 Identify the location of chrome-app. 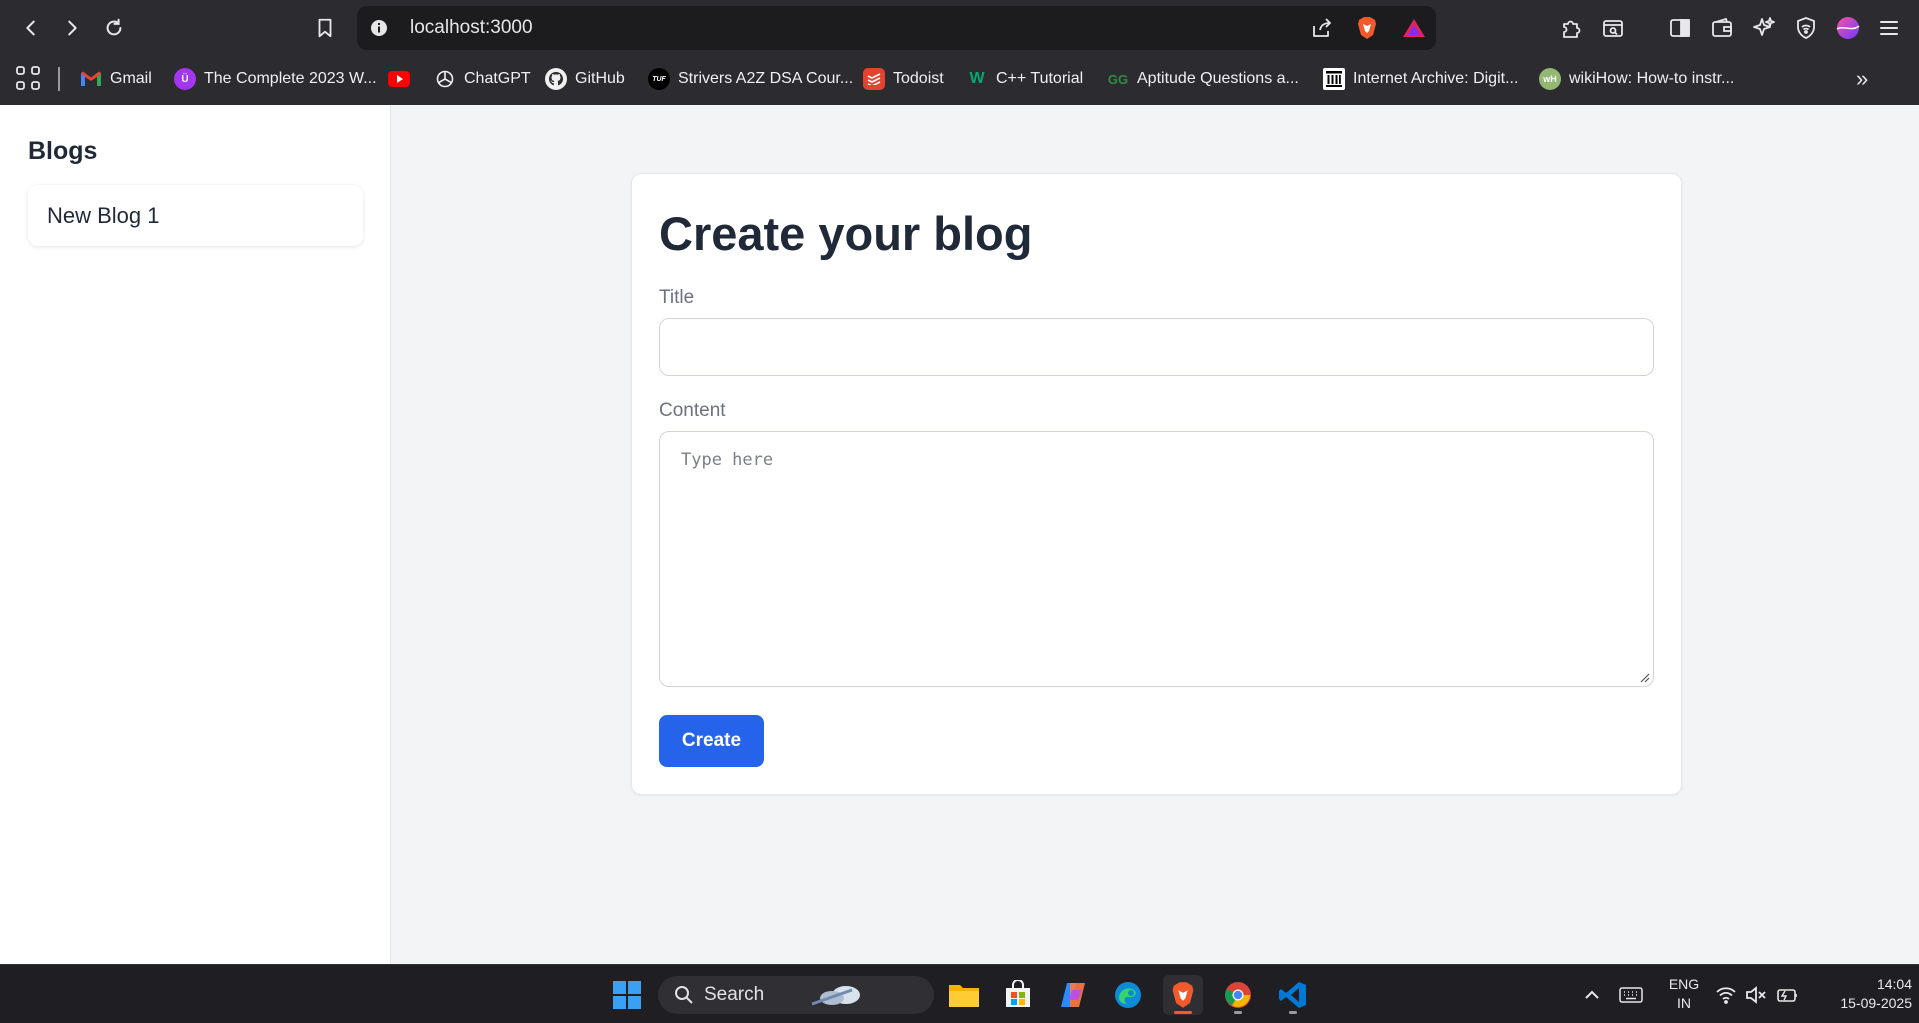
(1238, 995).